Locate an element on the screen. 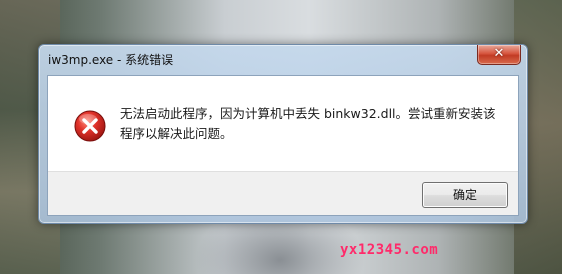  title-bar: iw3mp.exe - 系统错误 ✕ is located at coordinates (283, 59).